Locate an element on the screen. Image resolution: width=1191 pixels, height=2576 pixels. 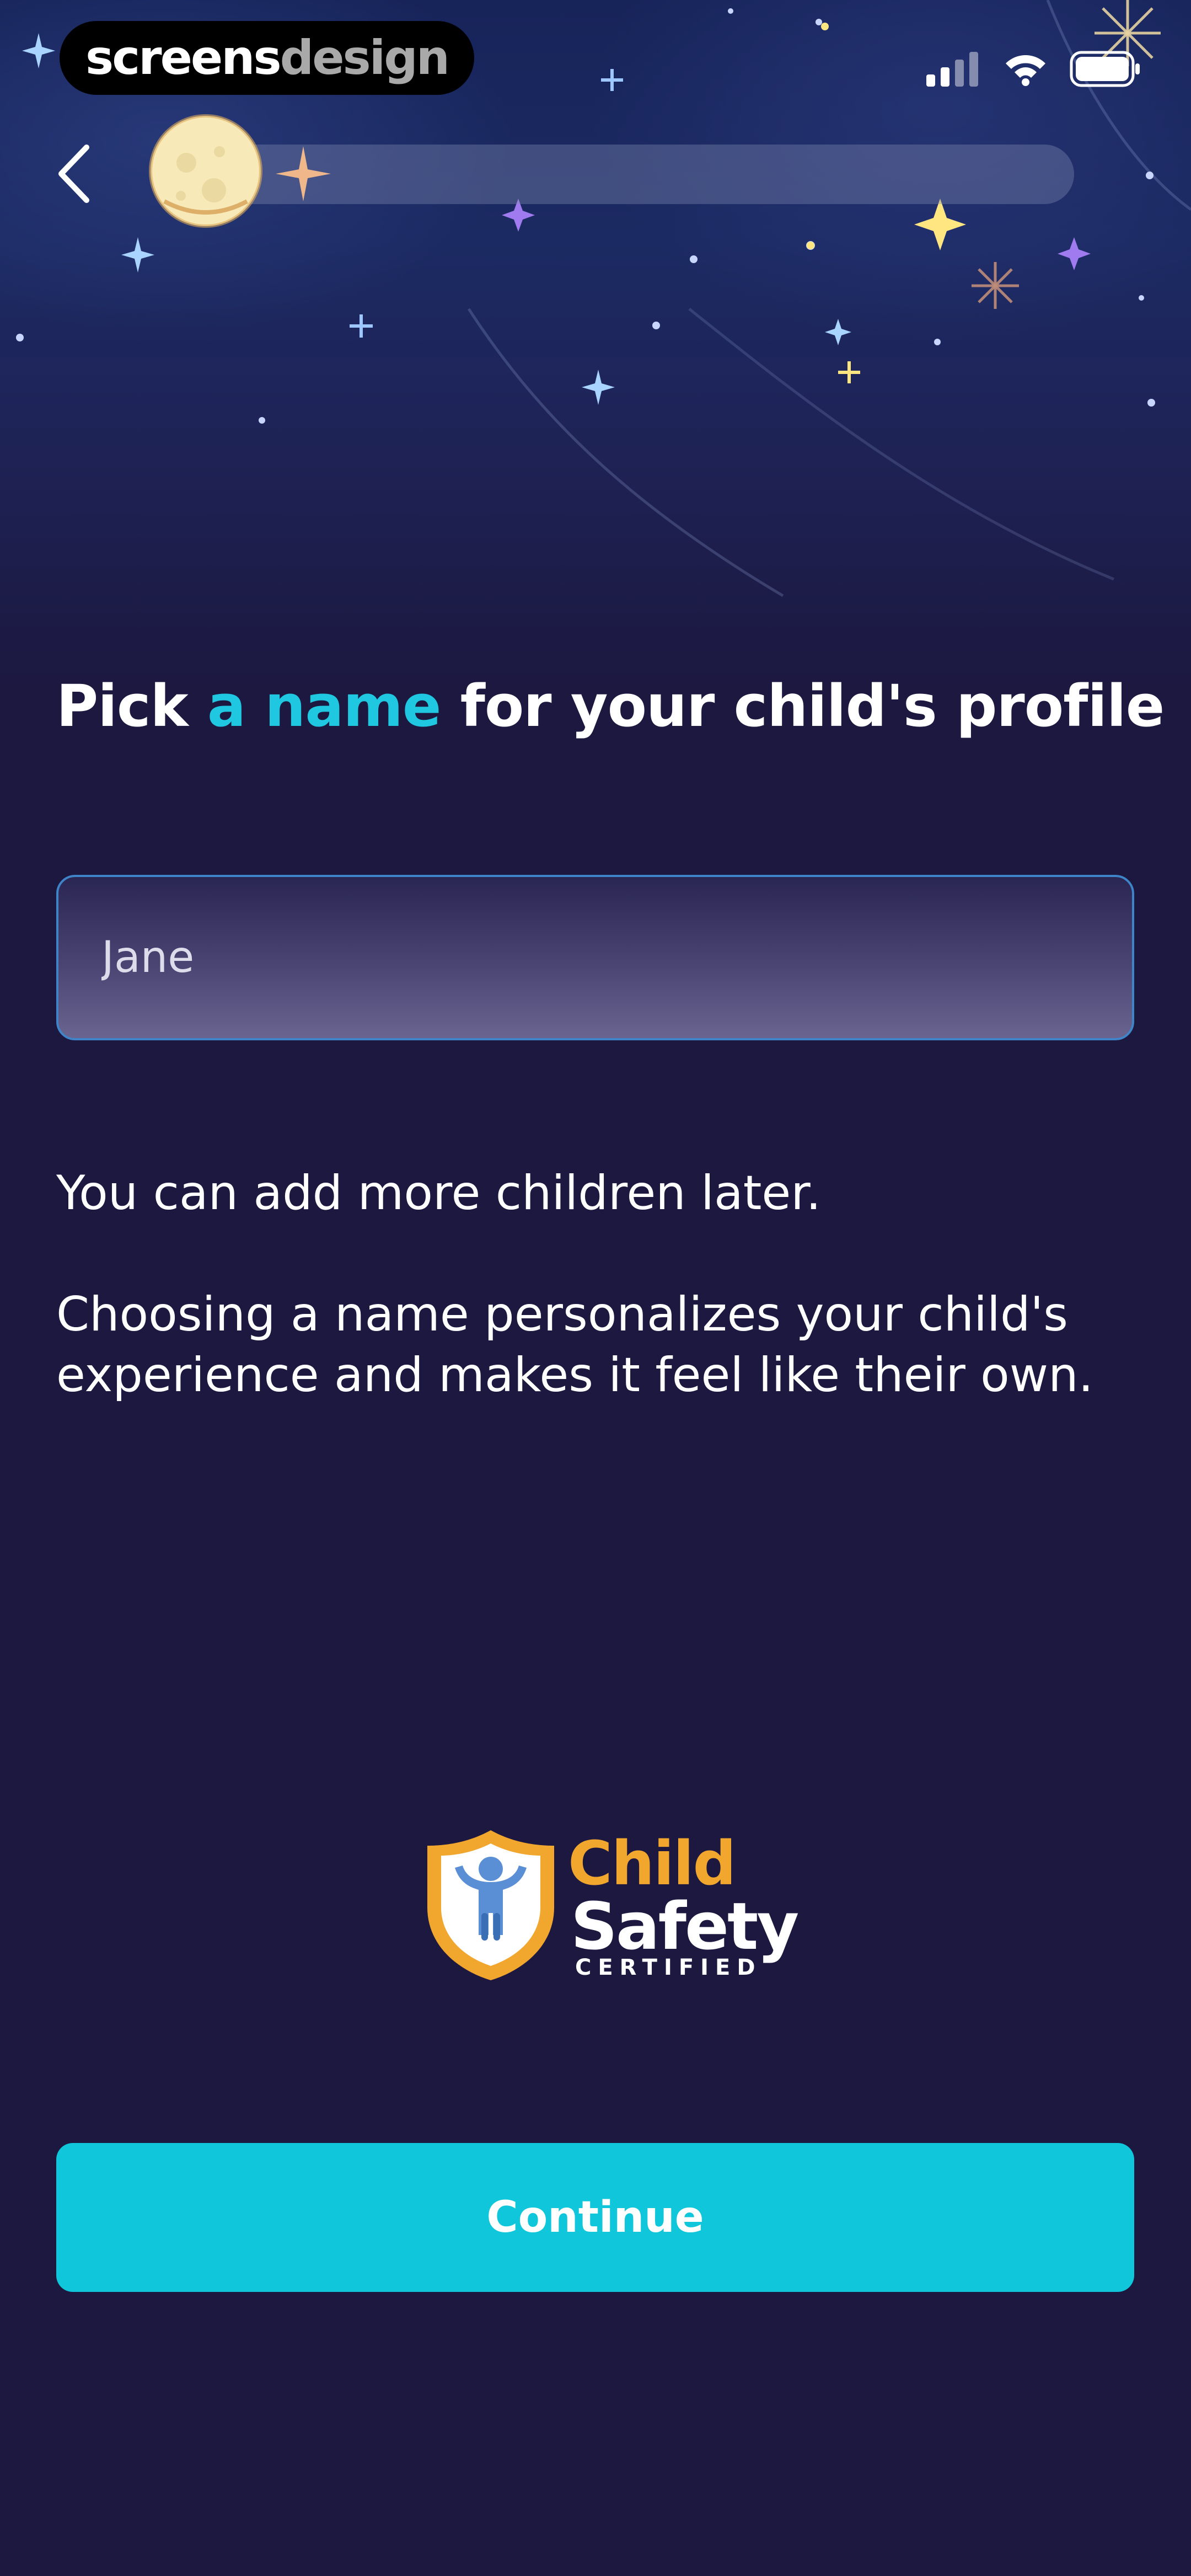
screensdesign-watermark: screens design is located at coordinates (267, 58).